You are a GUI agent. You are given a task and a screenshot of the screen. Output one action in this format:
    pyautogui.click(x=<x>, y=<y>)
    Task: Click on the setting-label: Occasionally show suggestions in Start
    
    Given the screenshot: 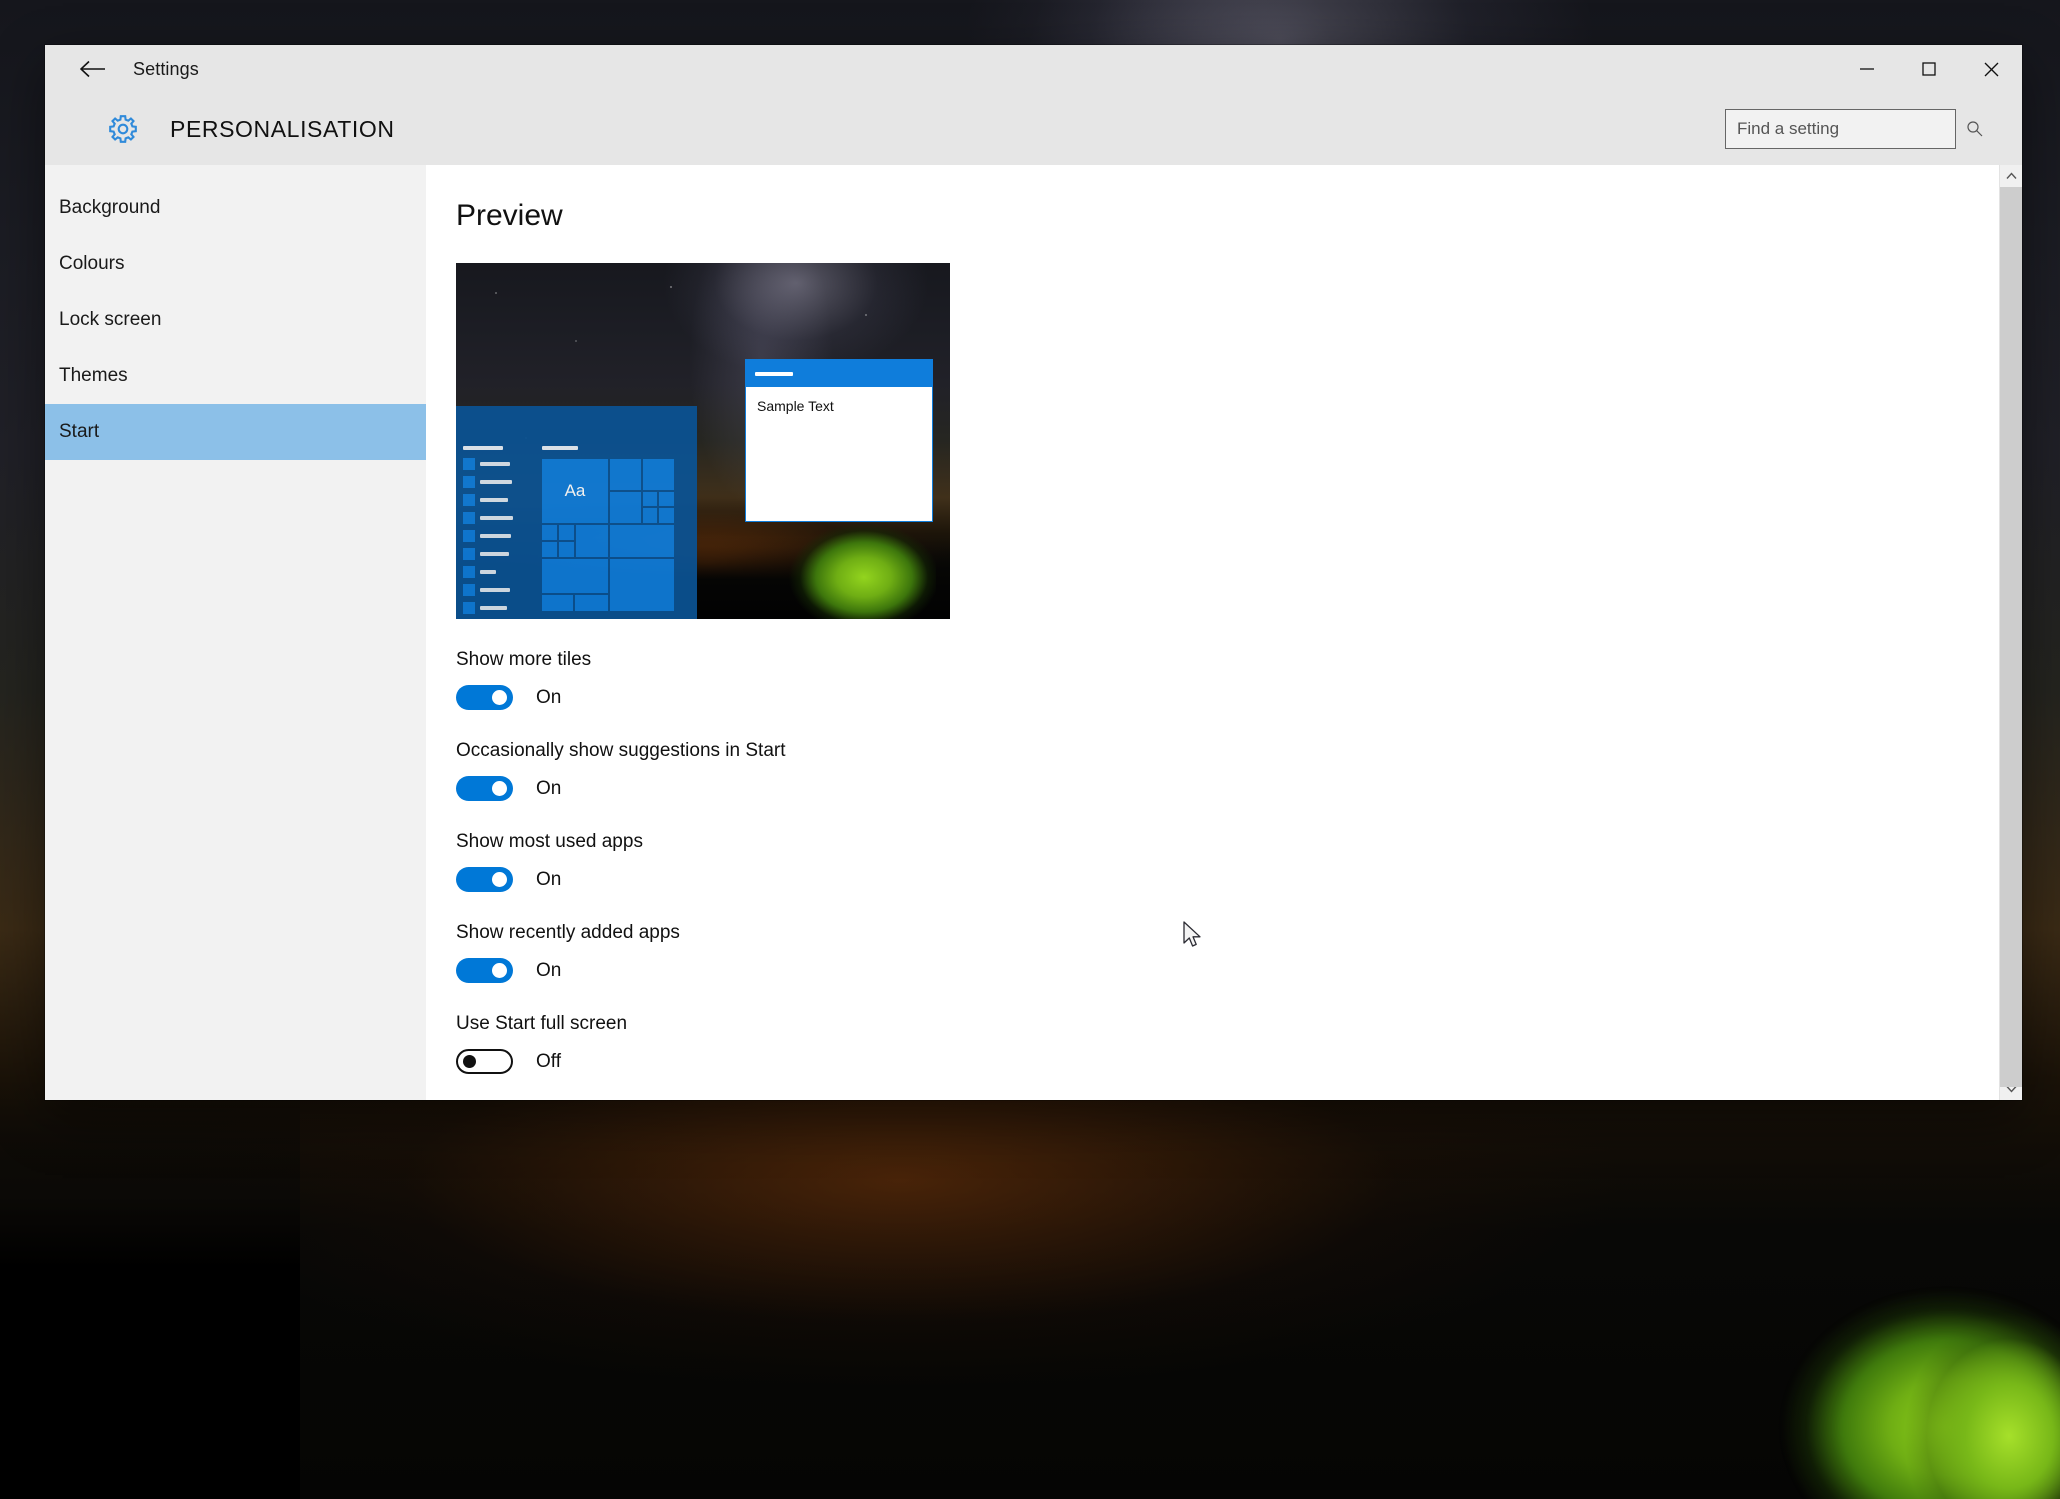 What is the action you would take?
    pyautogui.click(x=621, y=750)
    